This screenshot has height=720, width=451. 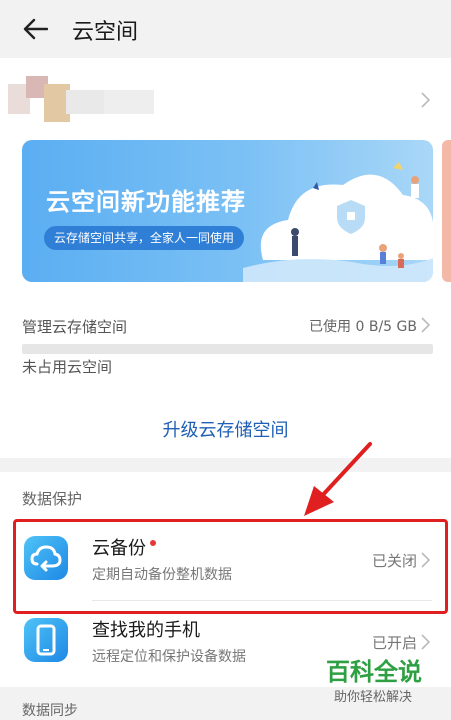 I want to click on find-my-phone-title: 查找我的手机, so click(x=146, y=630).